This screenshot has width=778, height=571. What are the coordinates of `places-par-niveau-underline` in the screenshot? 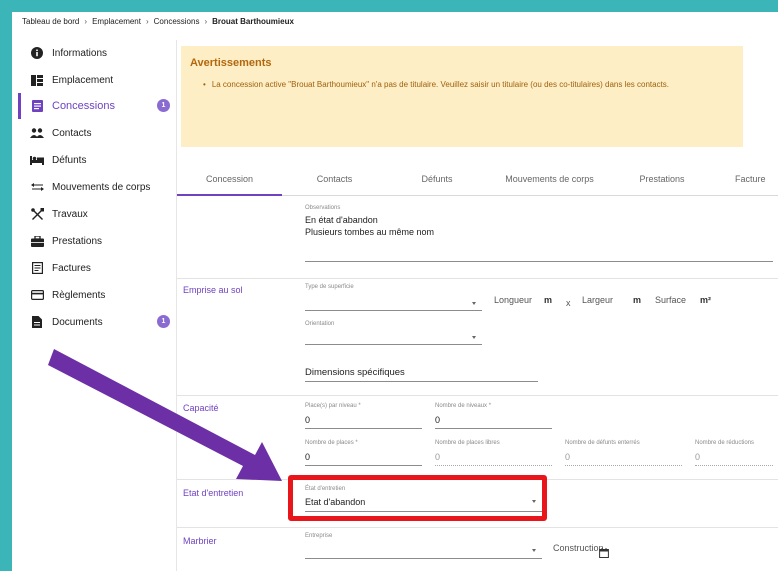 It's located at (363, 428).